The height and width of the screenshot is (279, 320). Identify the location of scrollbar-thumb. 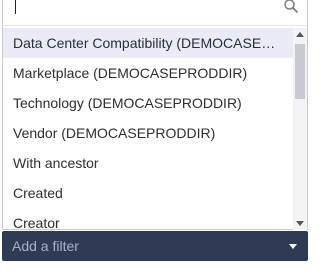
(300, 71).